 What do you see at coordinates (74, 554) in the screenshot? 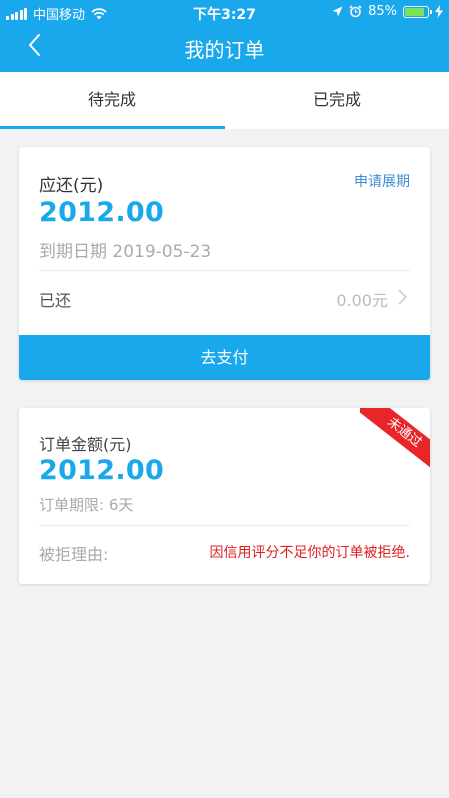
I see `reject-reason-label: 被拒理由:` at bounding box center [74, 554].